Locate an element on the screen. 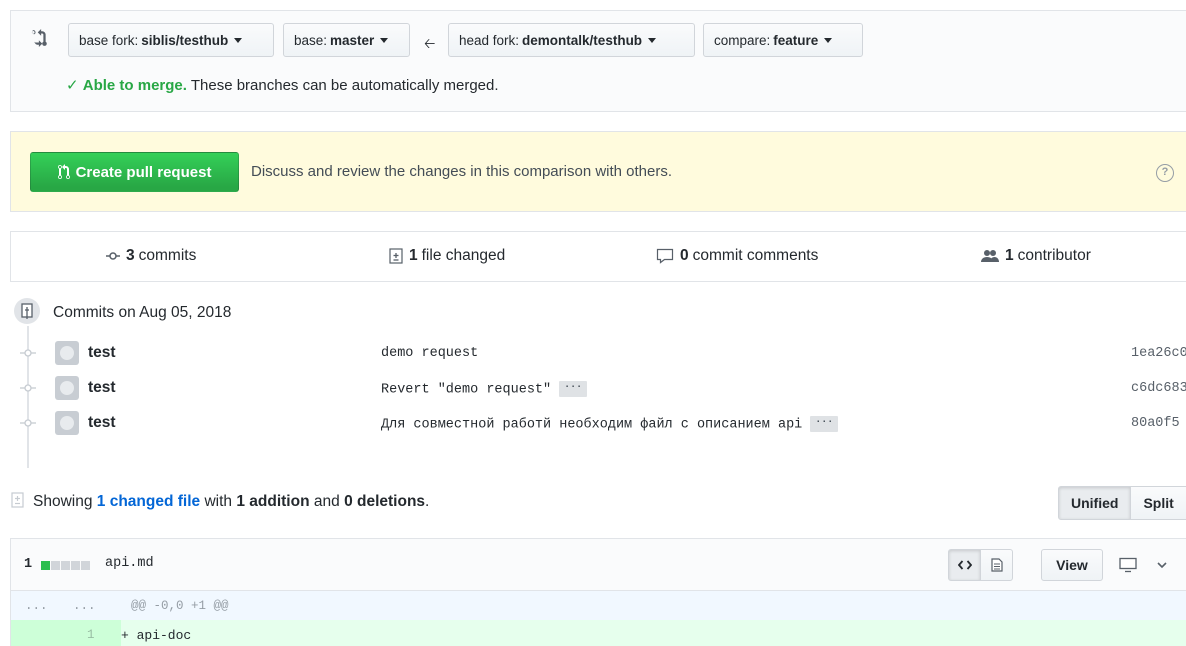 This screenshot has width=1186, height=646. head-fork-value: demontalk/testhub is located at coordinates (582, 40).